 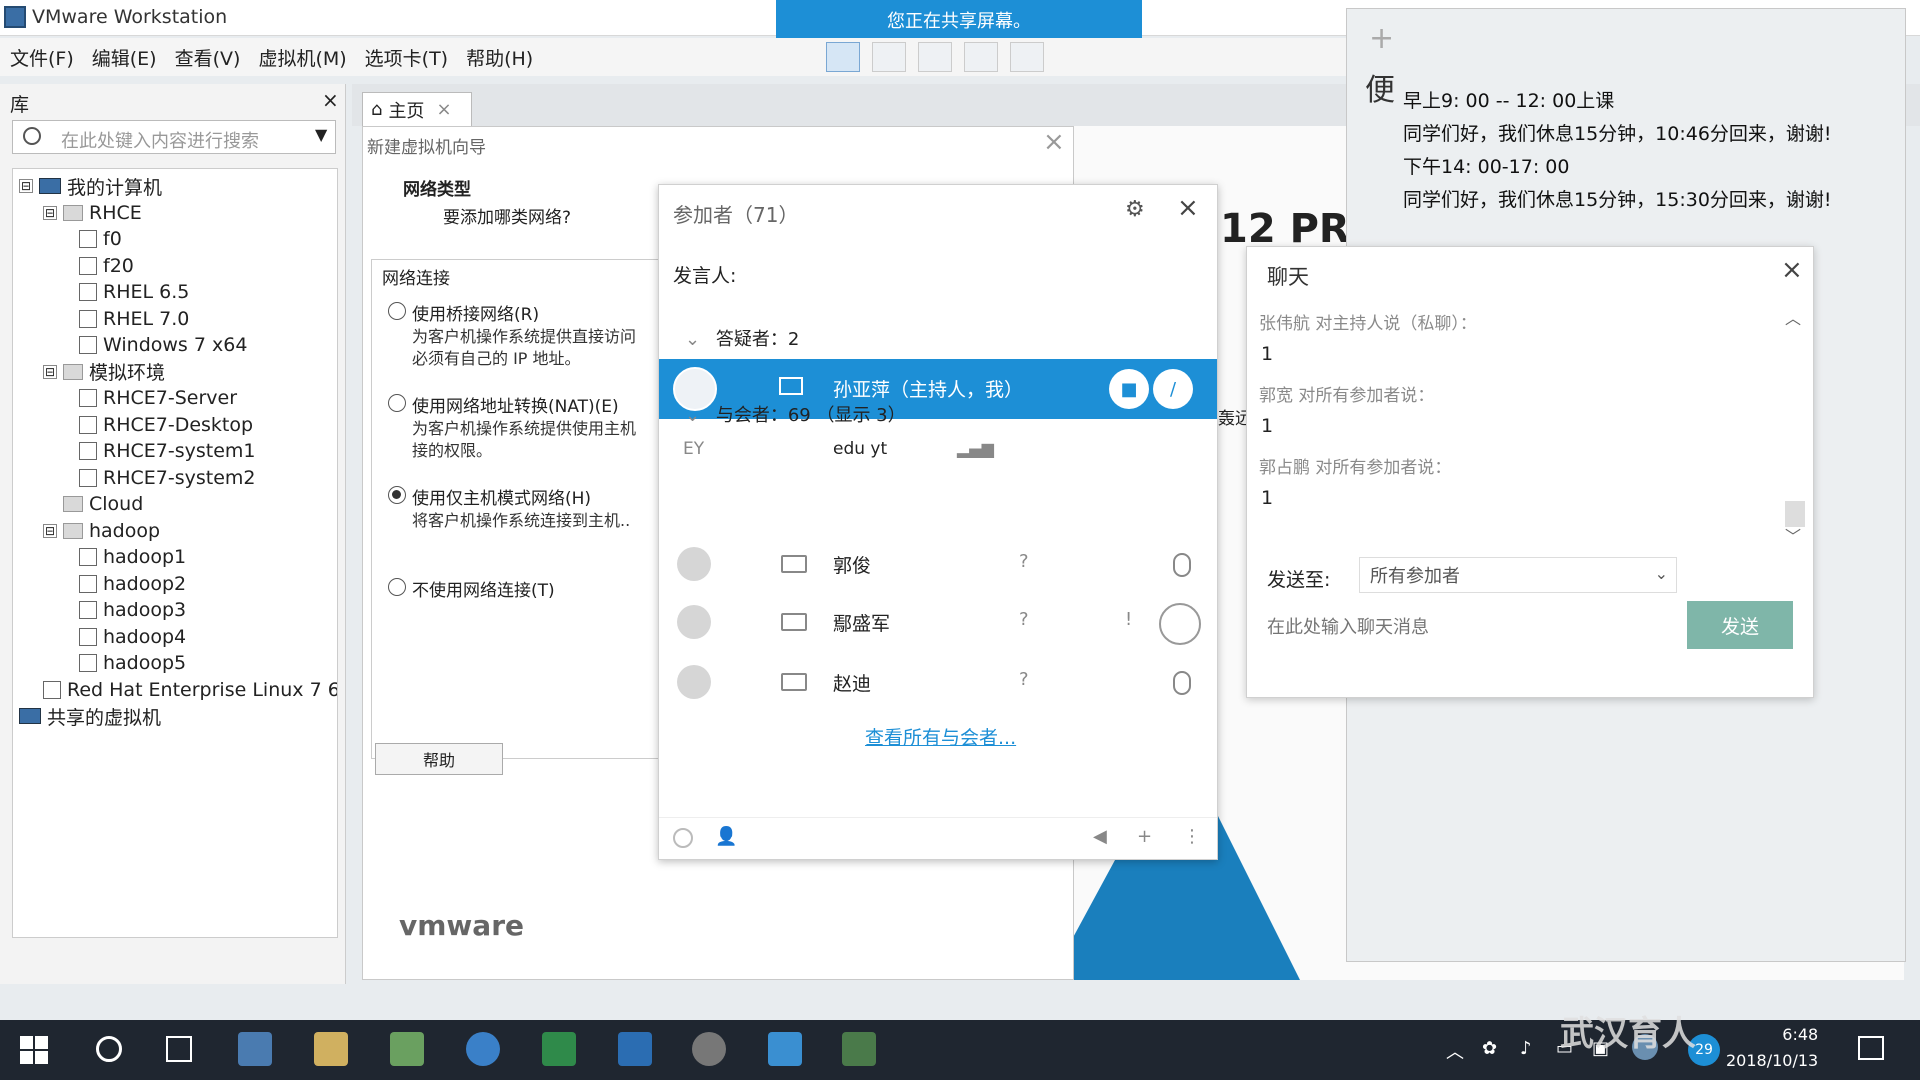 I want to click on wizard-help-button: 帮助, so click(x=439, y=759).